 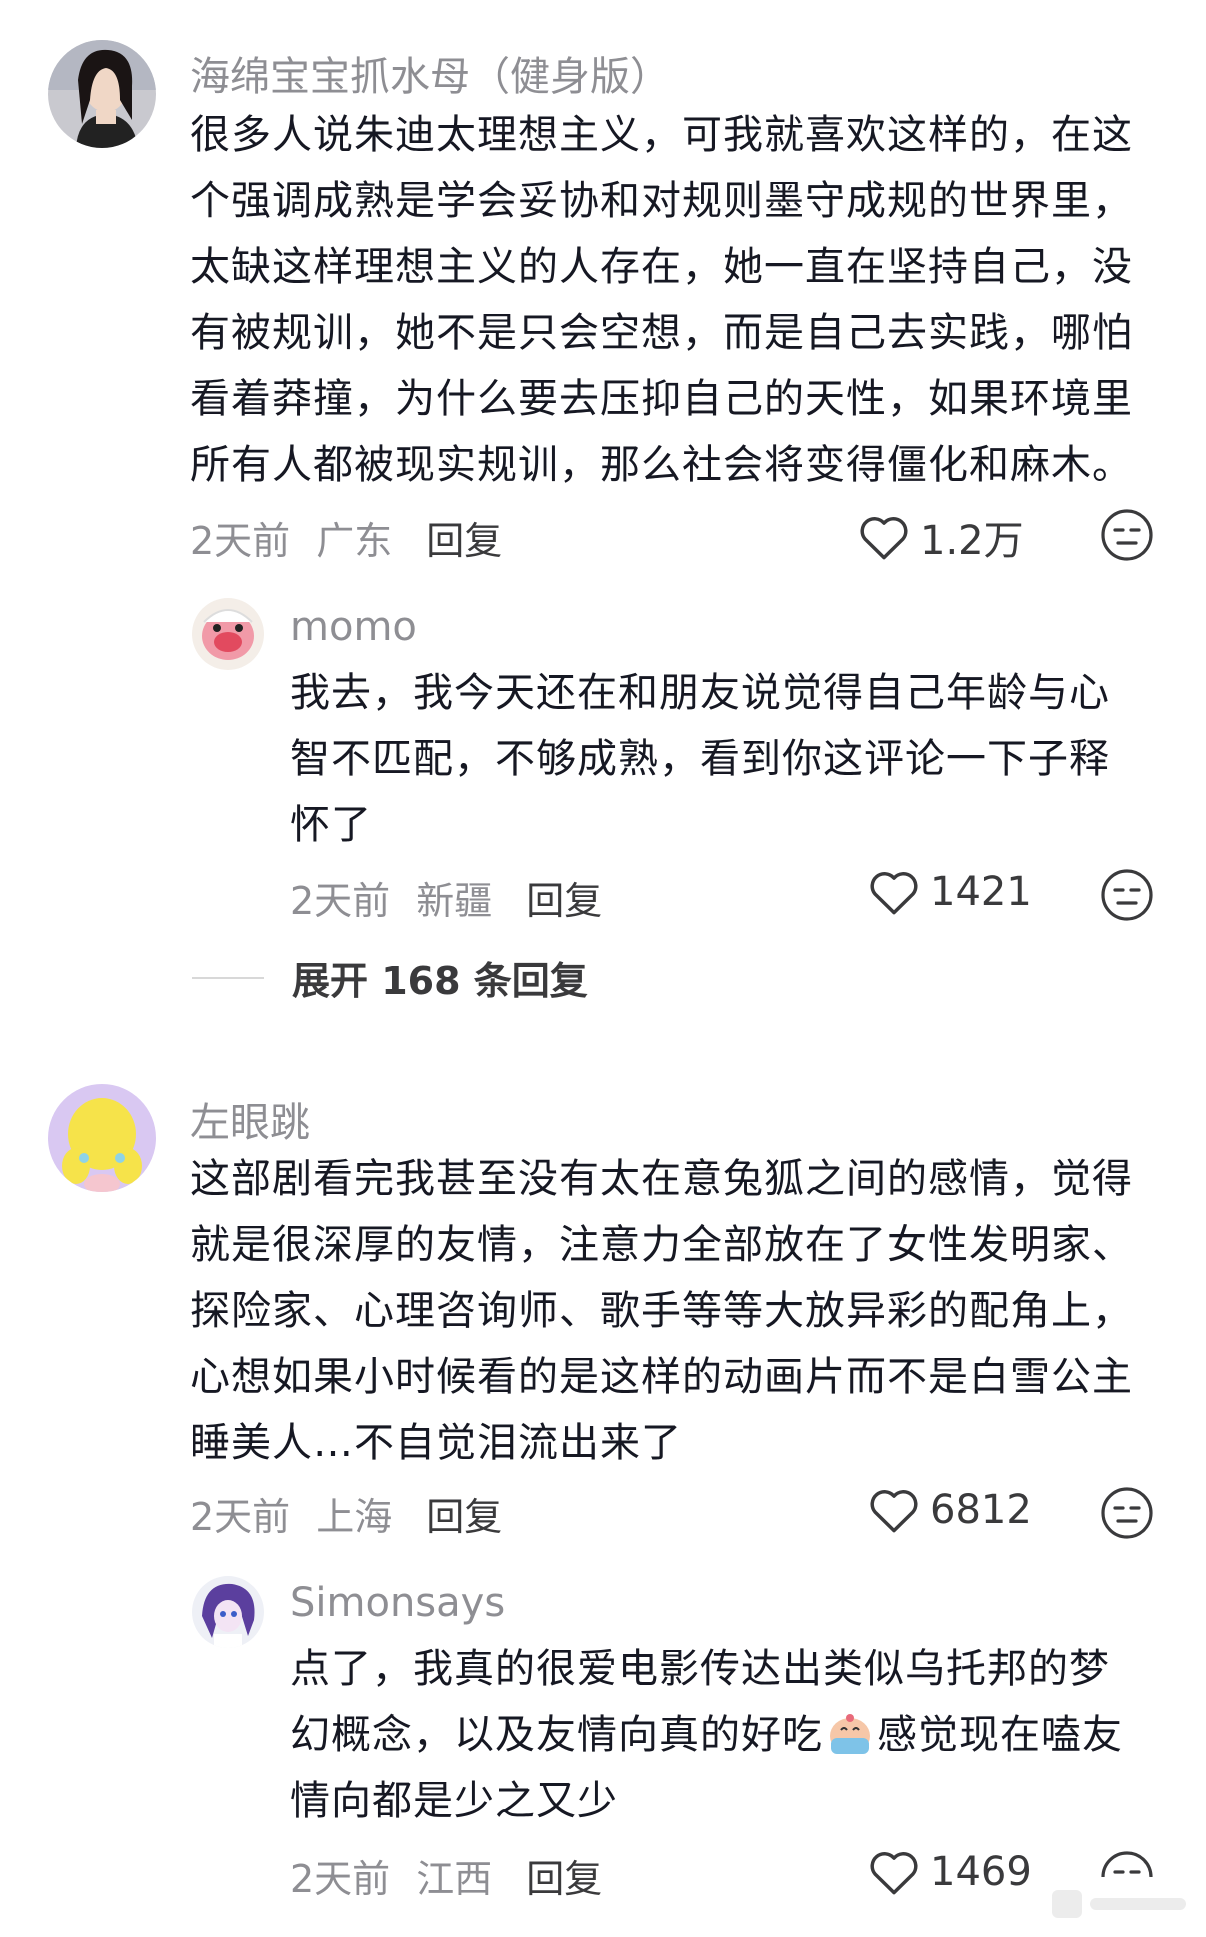 I want to click on comment-meta: 2天前 上海 回复, so click(x=359, y=1513).